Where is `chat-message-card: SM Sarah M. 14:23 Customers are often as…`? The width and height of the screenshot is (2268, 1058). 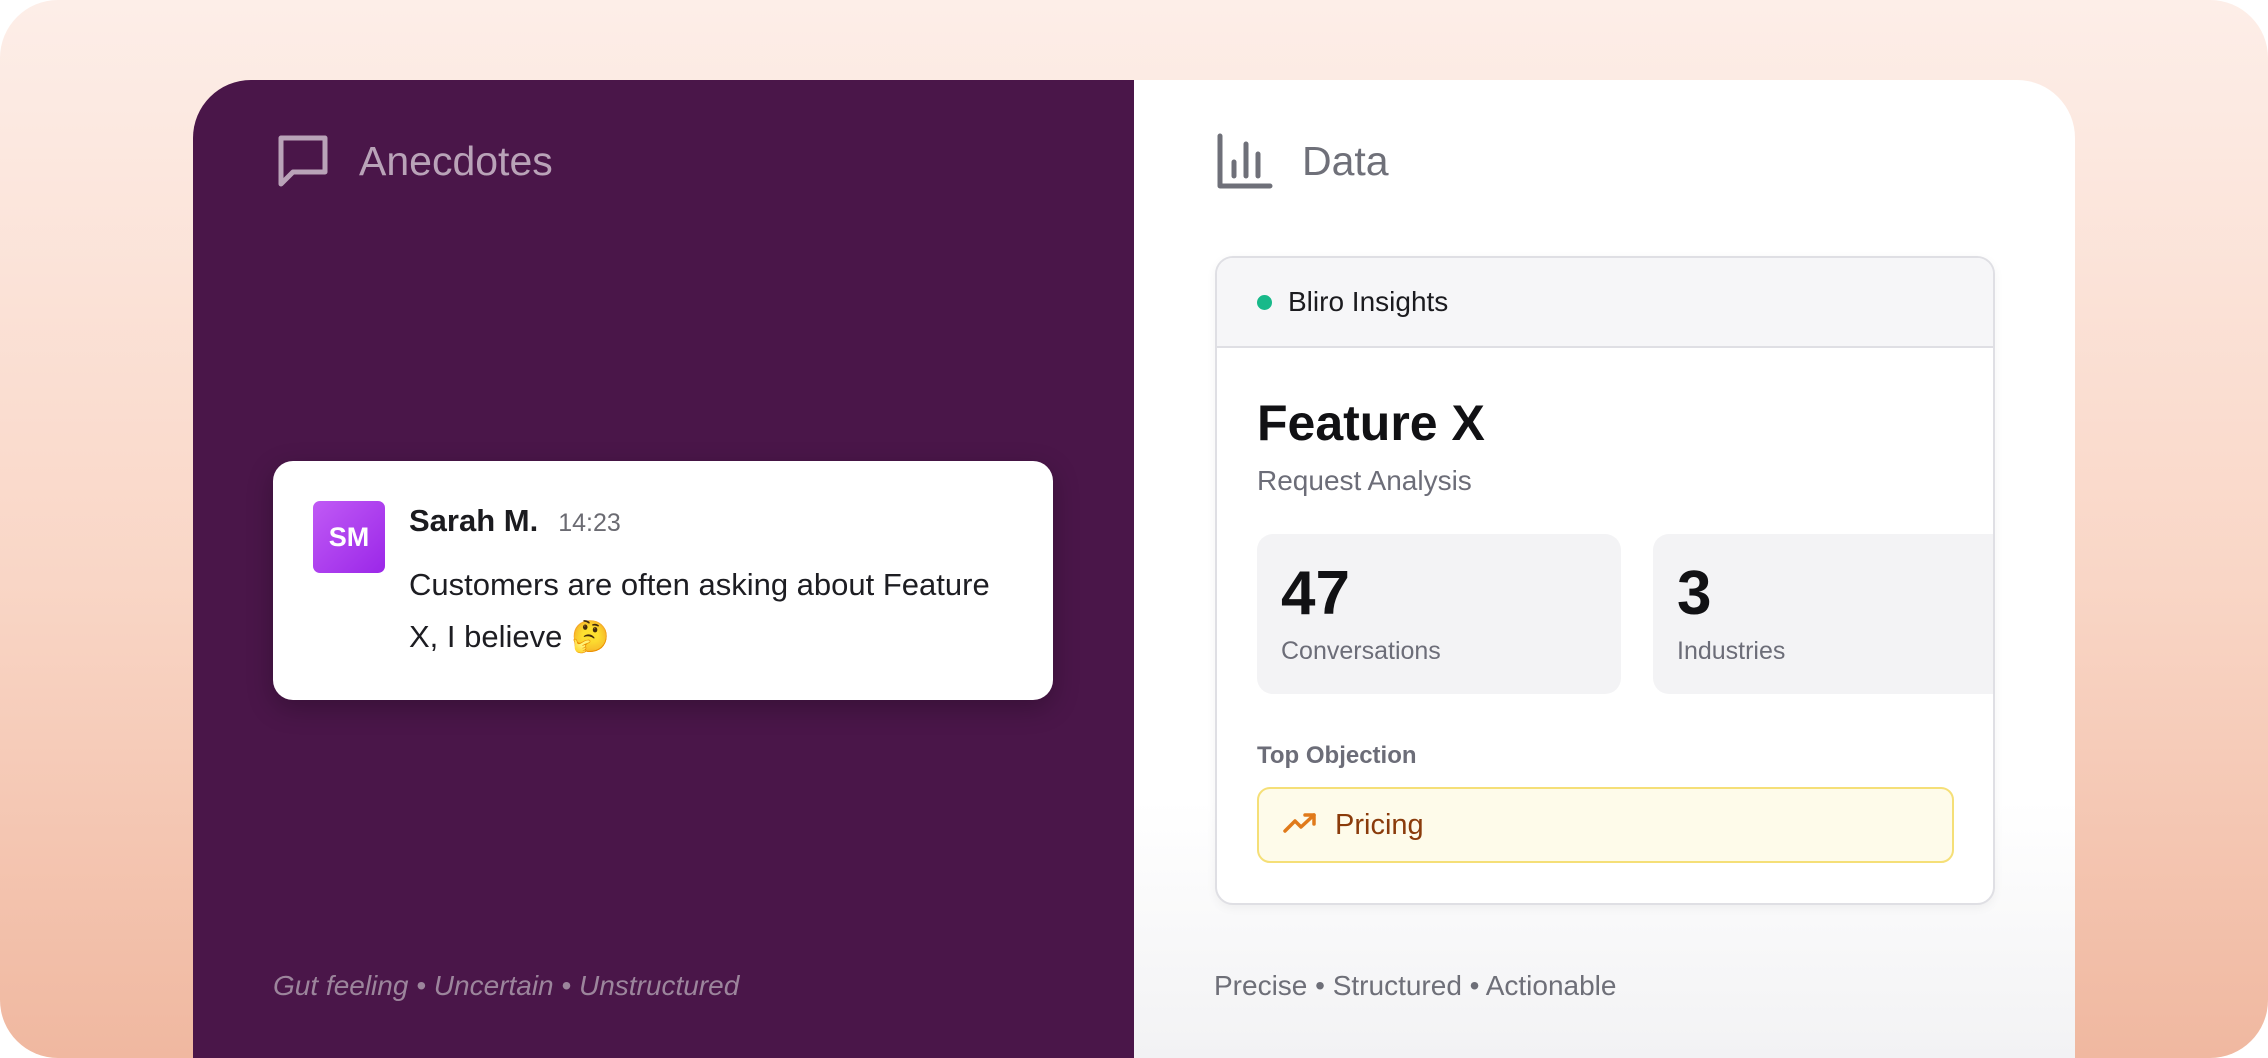
chat-message-card: SM Sarah M. 14:23 Customers are often as… is located at coordinates (663, 580).